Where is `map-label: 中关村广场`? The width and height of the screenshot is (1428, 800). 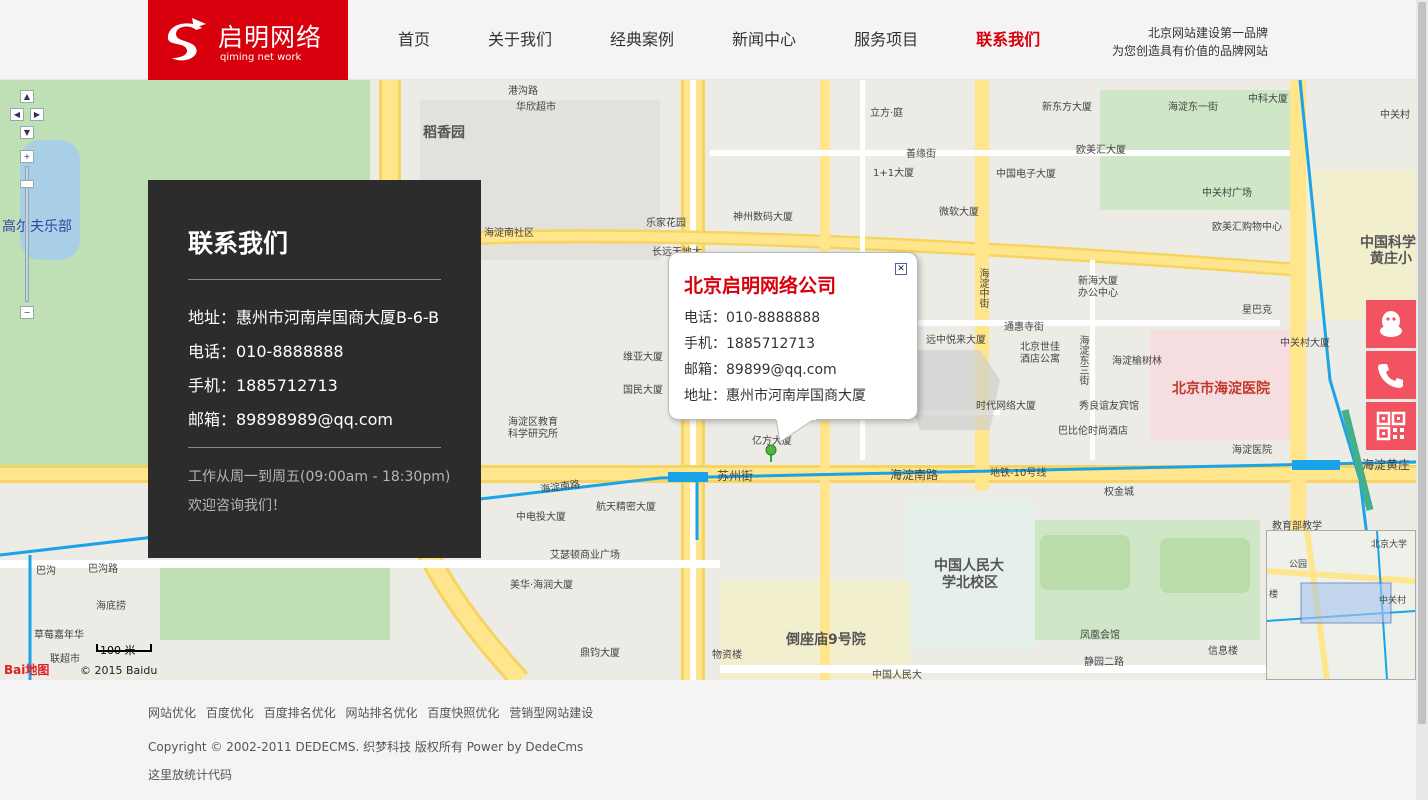
map-label: 中关村广场 is located at coordinates (1227, 193).